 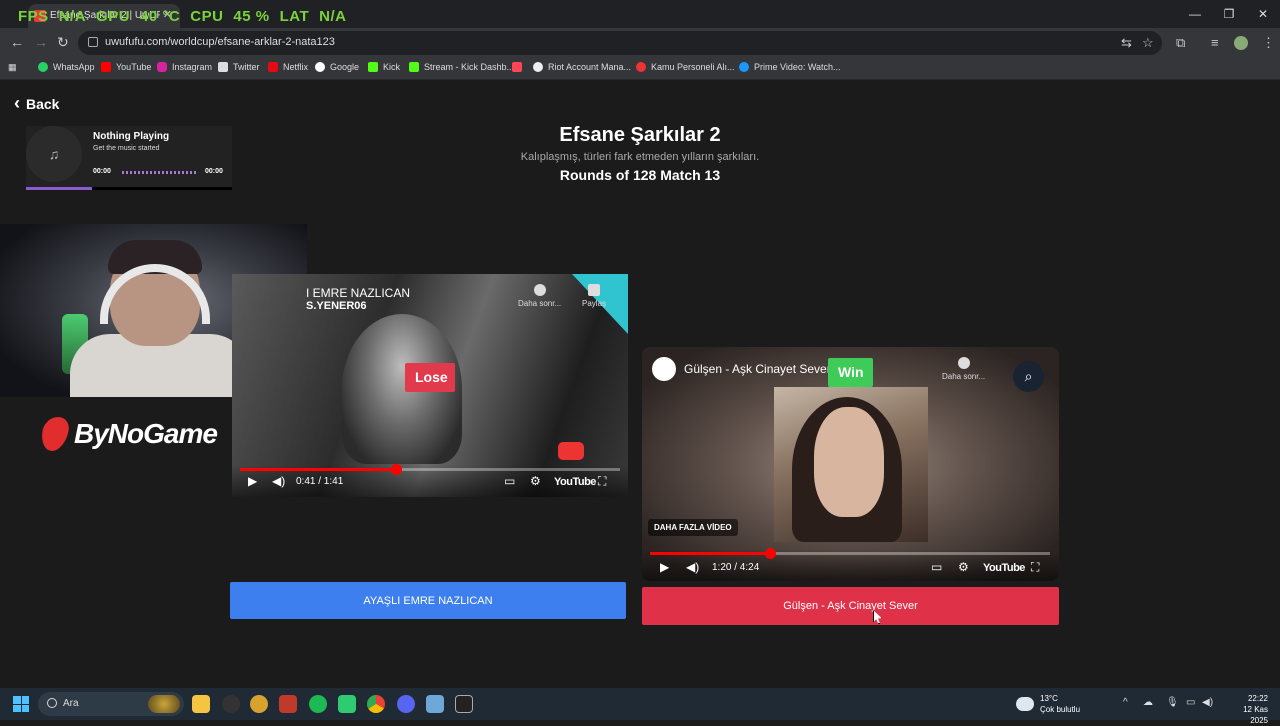 I want to click on zoom-icon: ⌕, so click(x=1028, y=376).